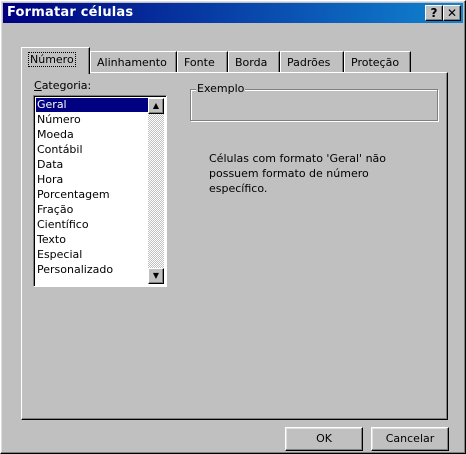  Describe the element at coordinates (92, 195) in the screenshot. I see `list-item-porcentagem: Porcentagem` at that location.